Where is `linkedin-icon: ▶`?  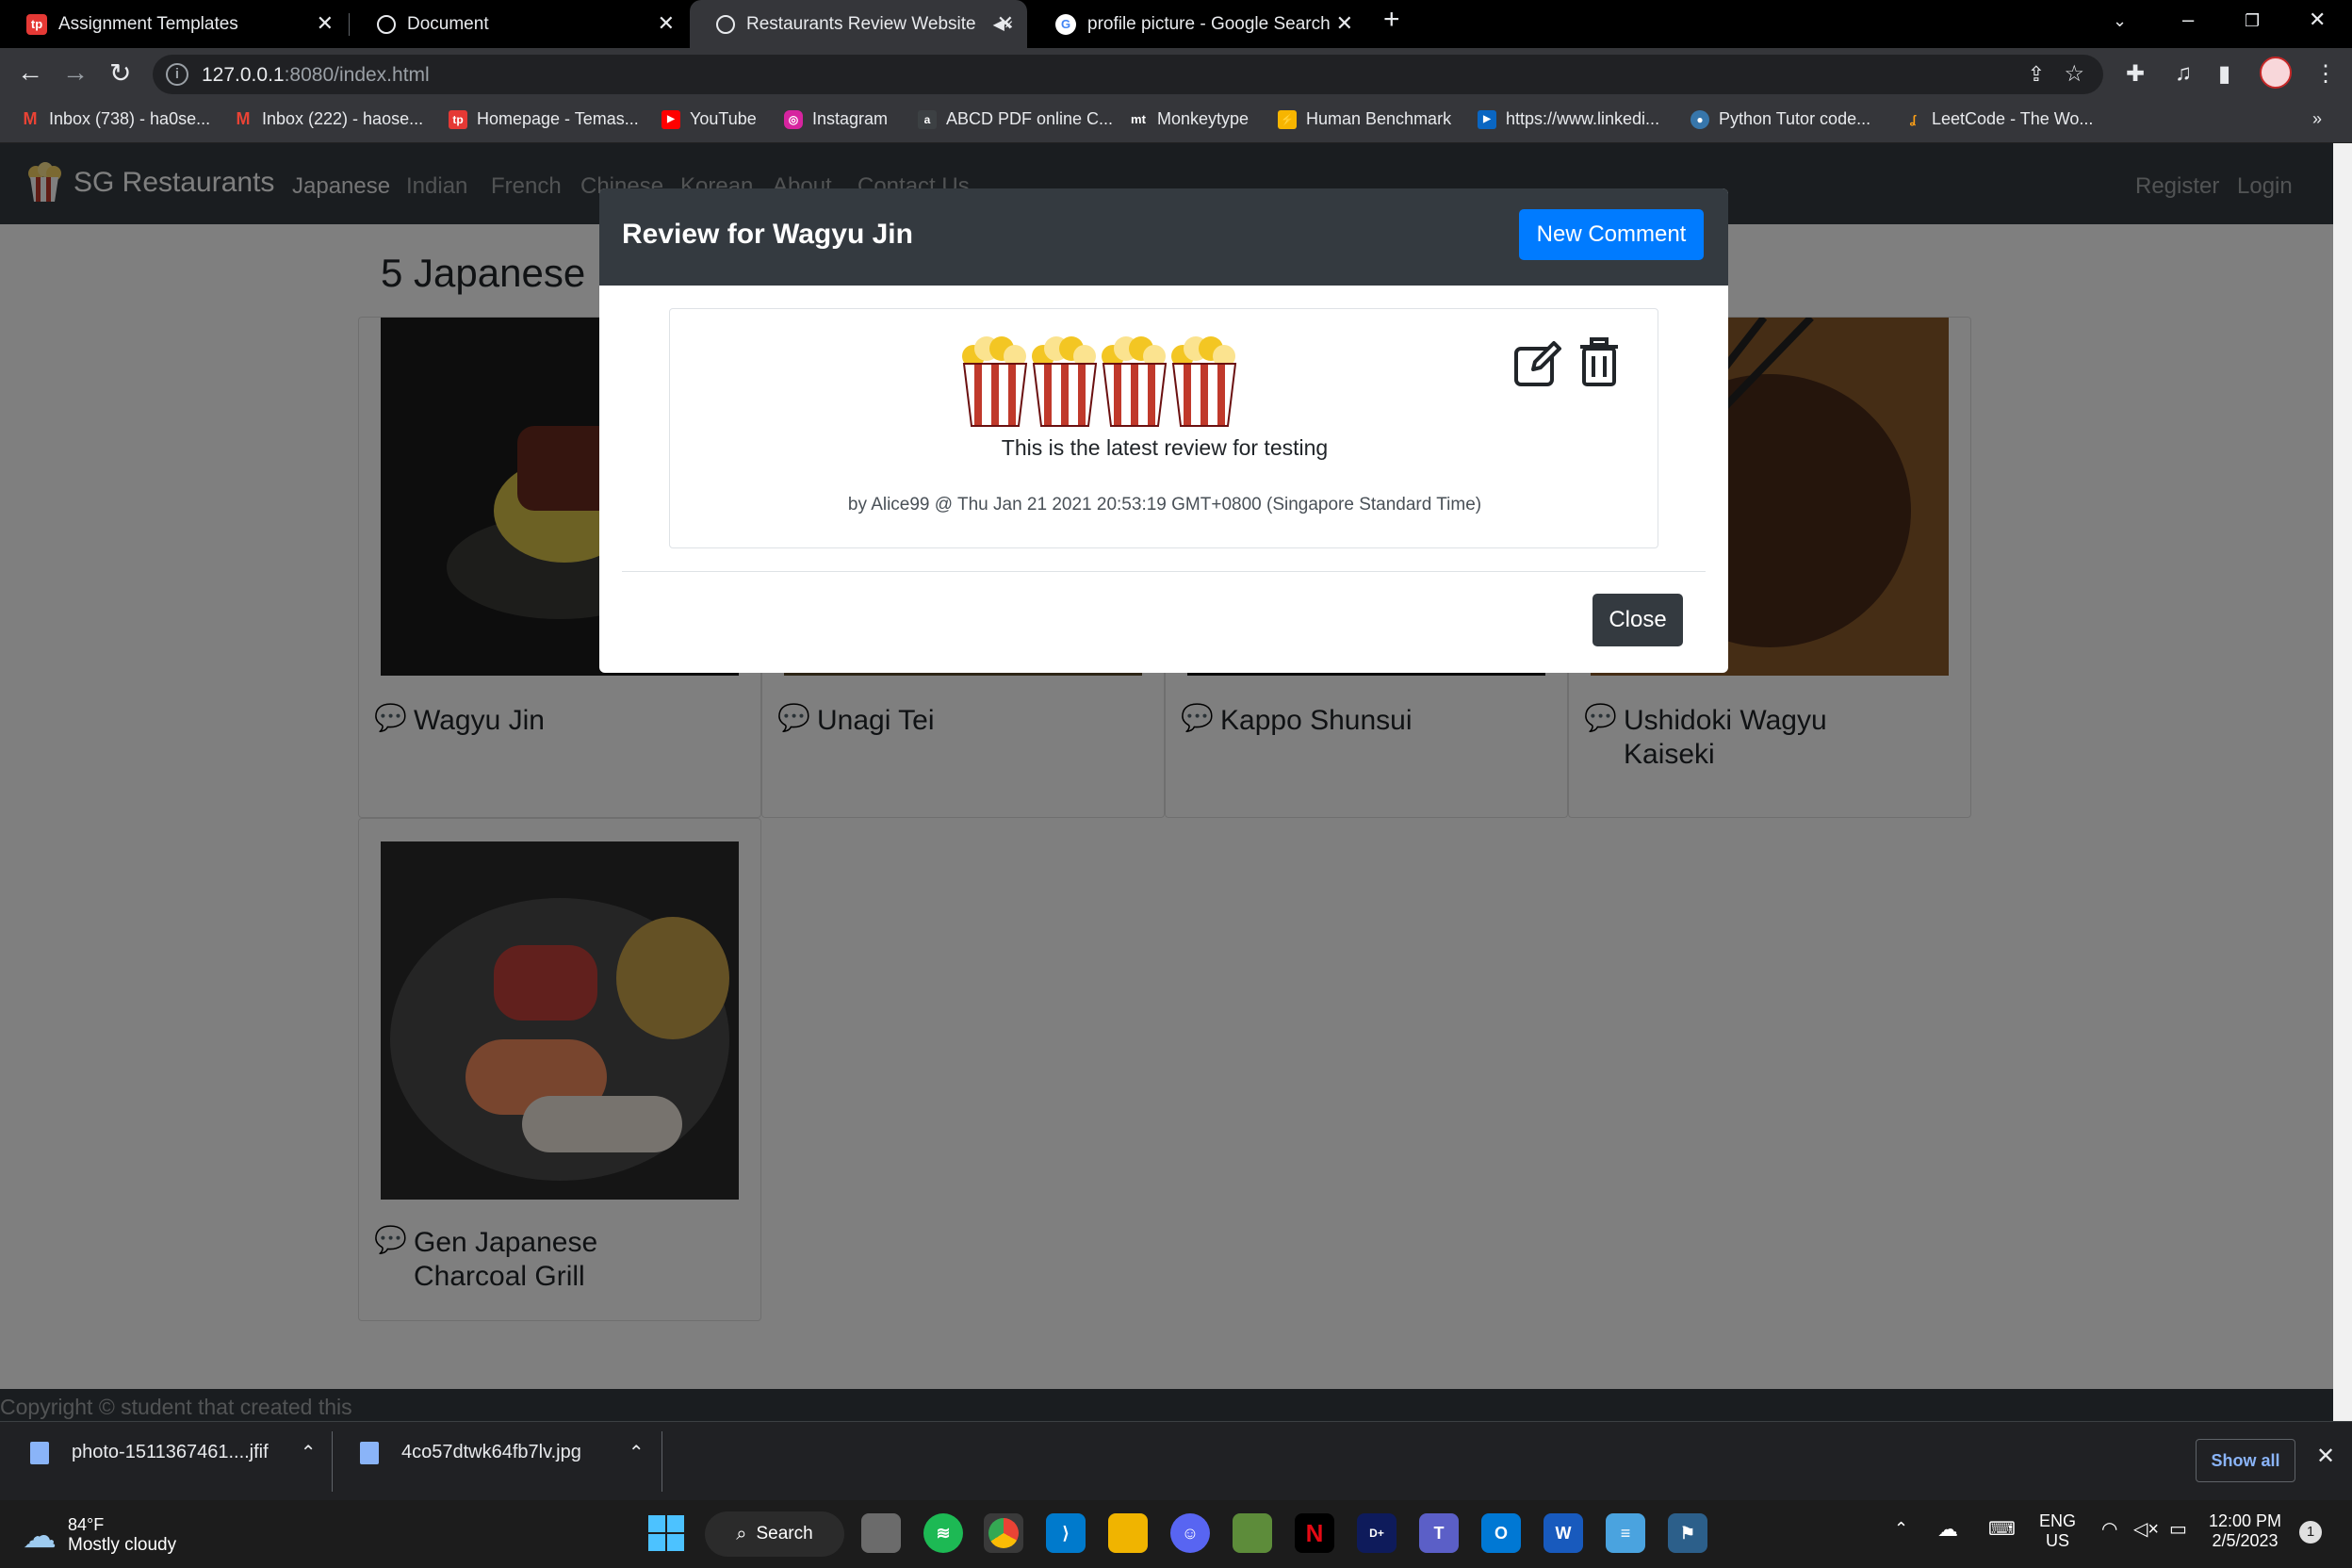
linkedin-icon: ▶ is located at coordinates (1487, 119).